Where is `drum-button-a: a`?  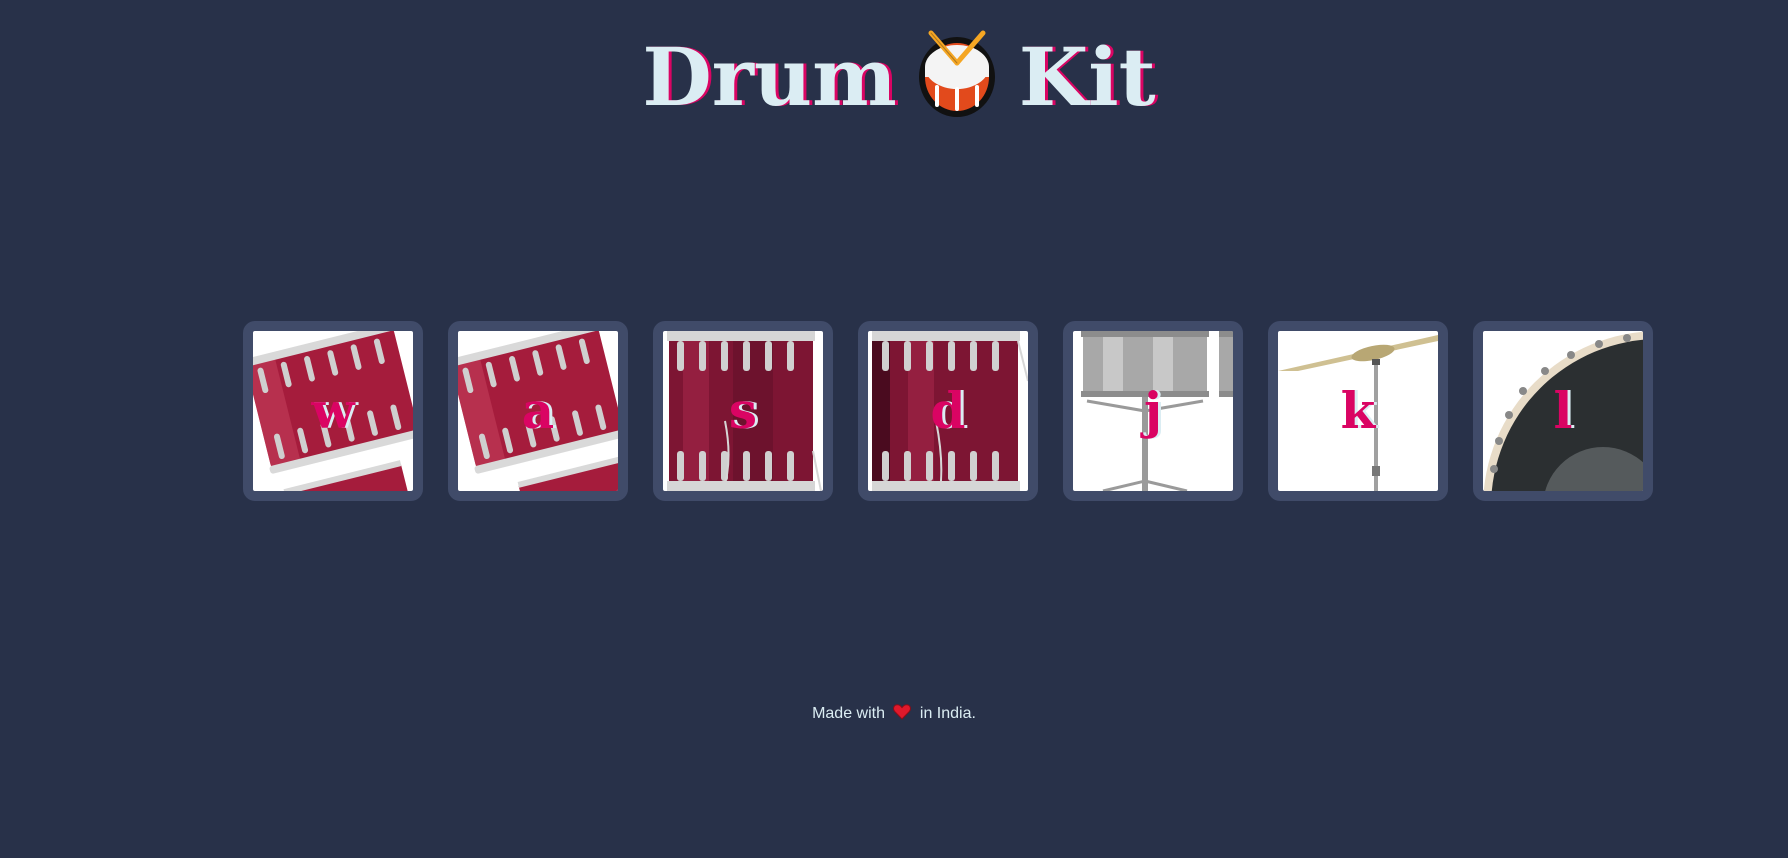
drum-button-a: a is located at coordinates (538, 411).